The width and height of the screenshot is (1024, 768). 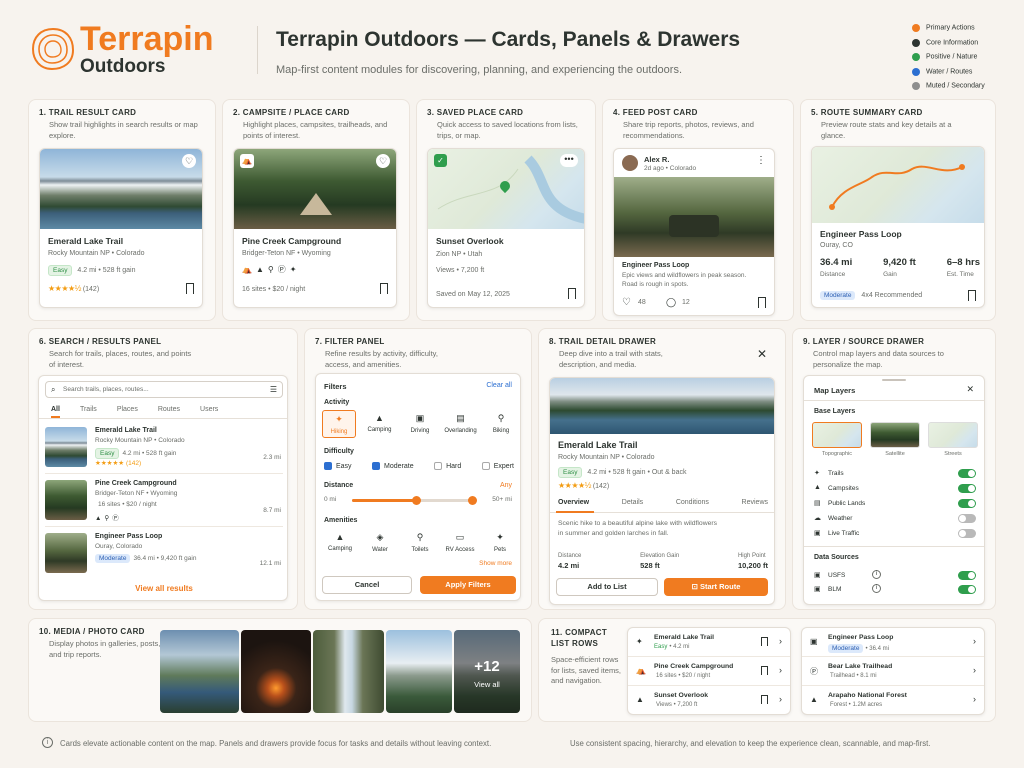 I want to click on activity-option-driving: ▣ Driving, so click(x=420, y=424).